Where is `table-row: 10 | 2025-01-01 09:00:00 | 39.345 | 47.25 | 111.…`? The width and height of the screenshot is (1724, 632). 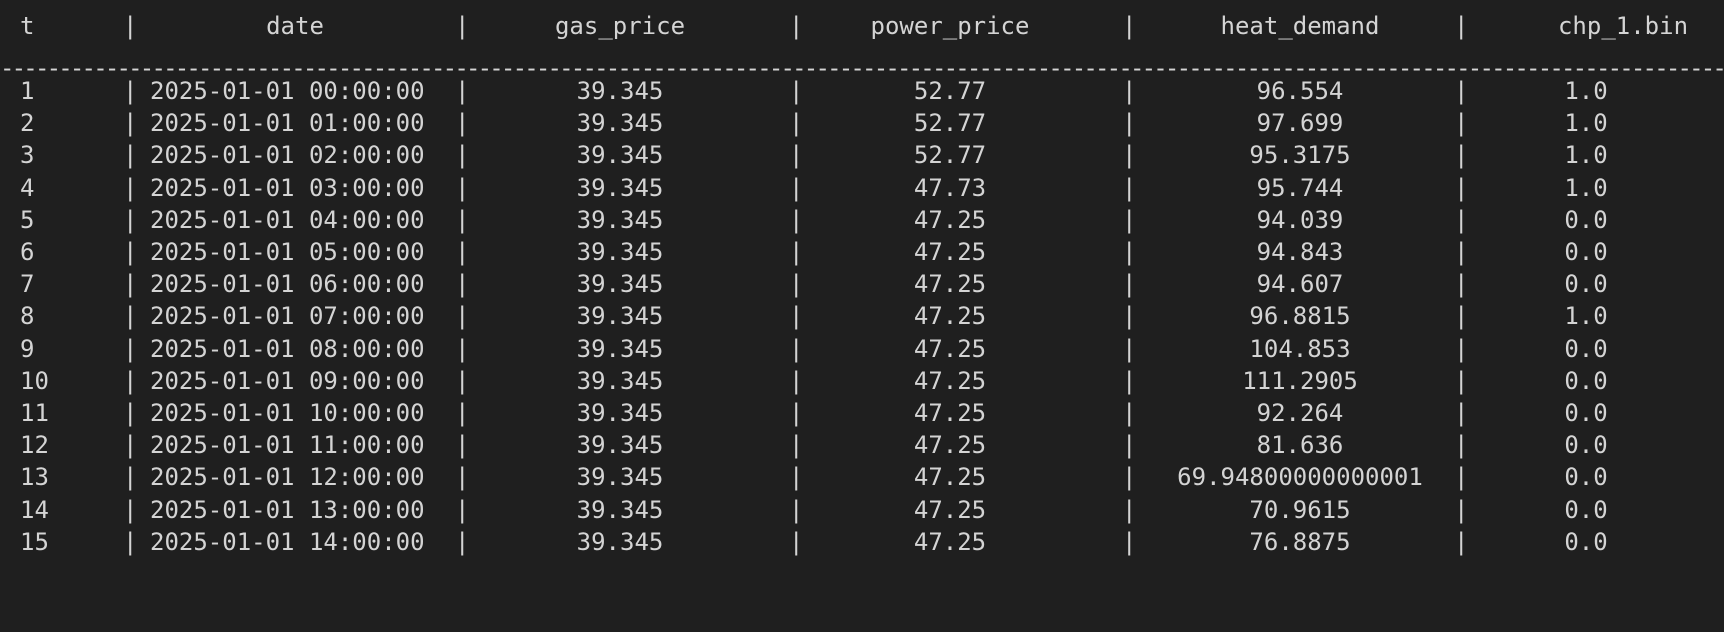 table-row: 10 | 2025-01-01 09:00:00 | 39.345 | 47.25 | 111.… is located at coordinates (862, 381).